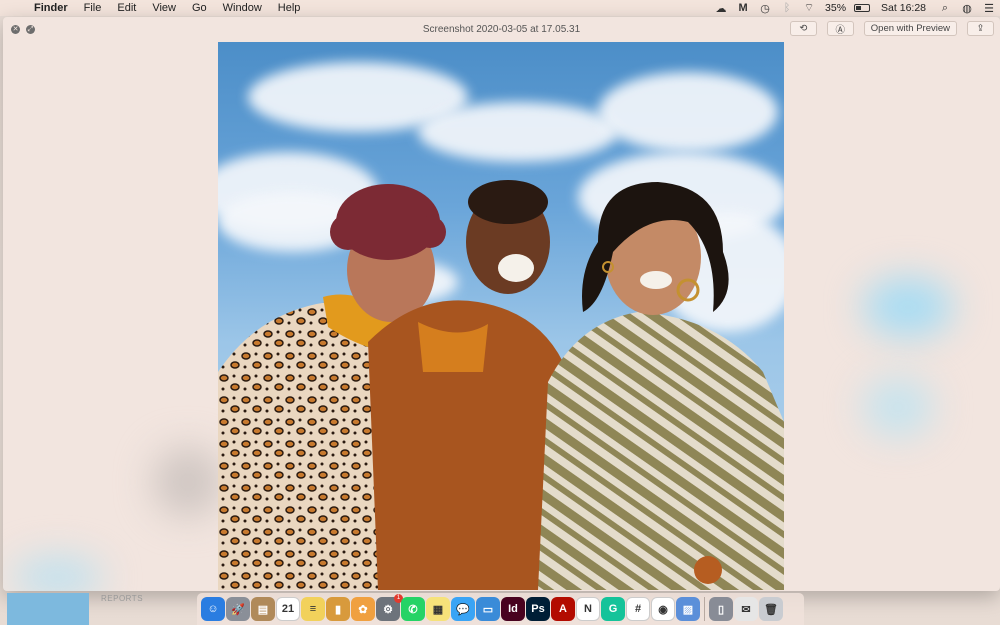 The height and width of the screenshot is (625, 1000). What do you see at coordinates (688, 609) in the screenshot?
I see `dock-preview-icon: ▨` at bounding box center [688, 609].